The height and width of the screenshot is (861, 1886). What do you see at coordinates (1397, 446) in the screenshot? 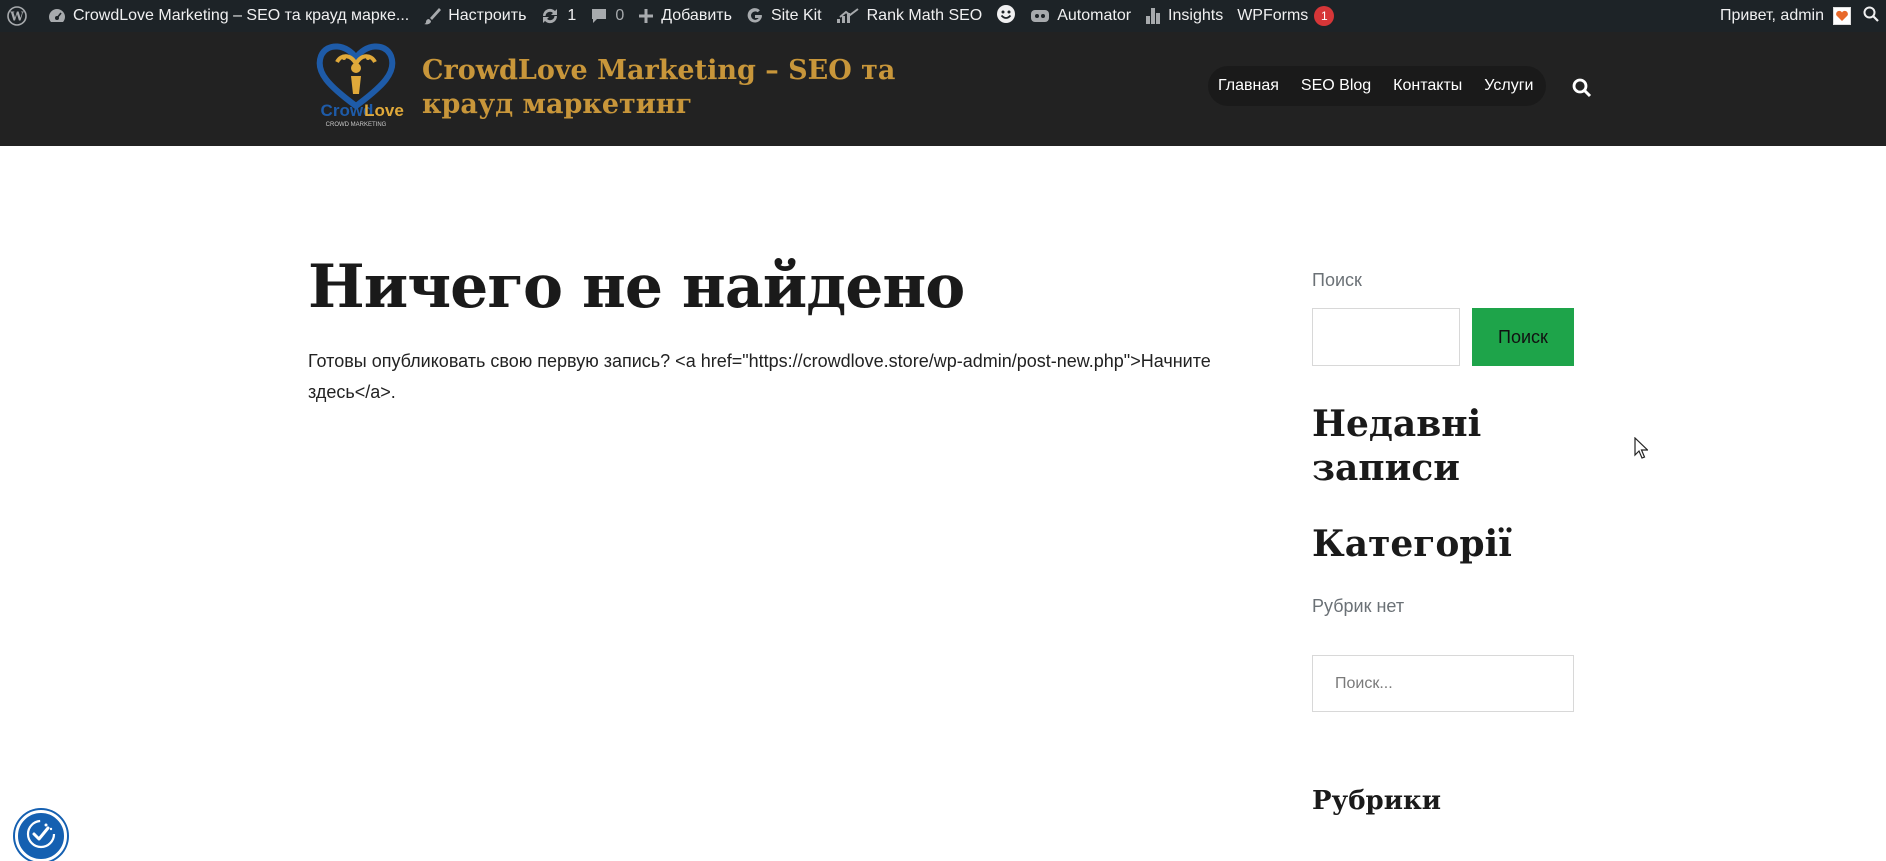
I see `recent-posts-heading: Недавні записи` at bounding box center [1397, 446].